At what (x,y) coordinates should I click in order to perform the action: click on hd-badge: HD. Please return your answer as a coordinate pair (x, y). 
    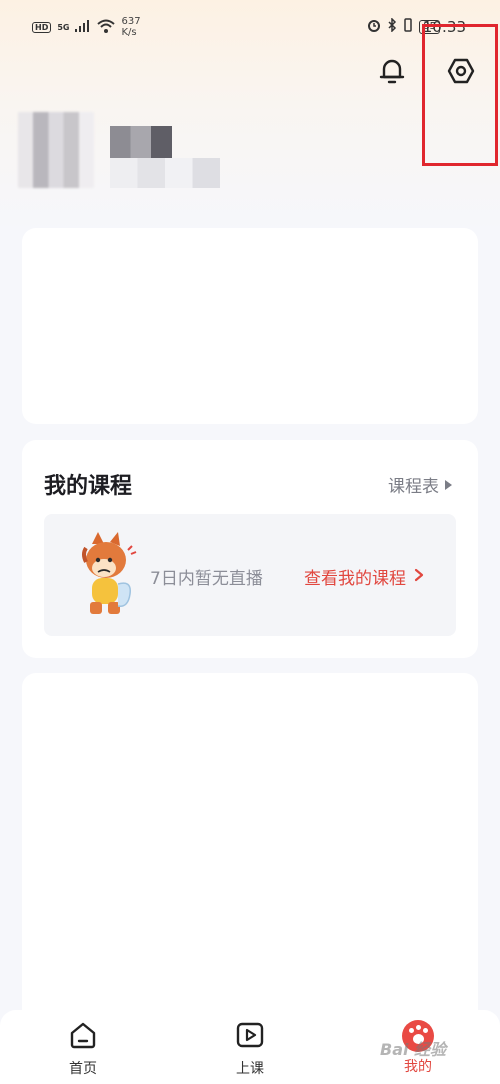
    Looking at the image, I should click on (42, 27).